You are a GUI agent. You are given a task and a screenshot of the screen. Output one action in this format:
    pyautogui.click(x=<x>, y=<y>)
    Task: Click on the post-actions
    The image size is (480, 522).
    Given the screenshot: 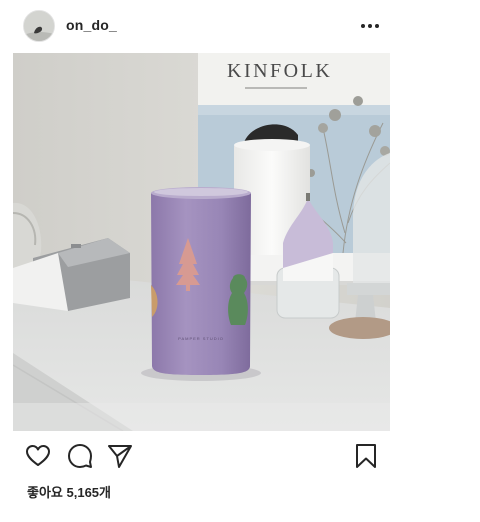 What is the action you would take?
    pyautogui.click(x=240, y=456)
    